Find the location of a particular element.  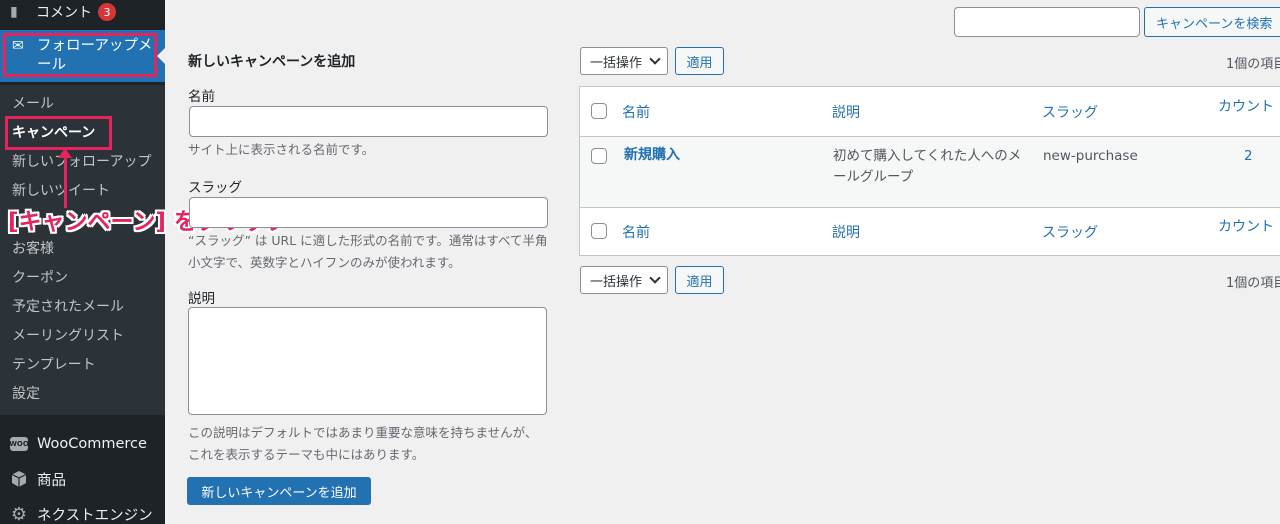

apply-button-bottom: 適用 is located at coordinates (699, 280).